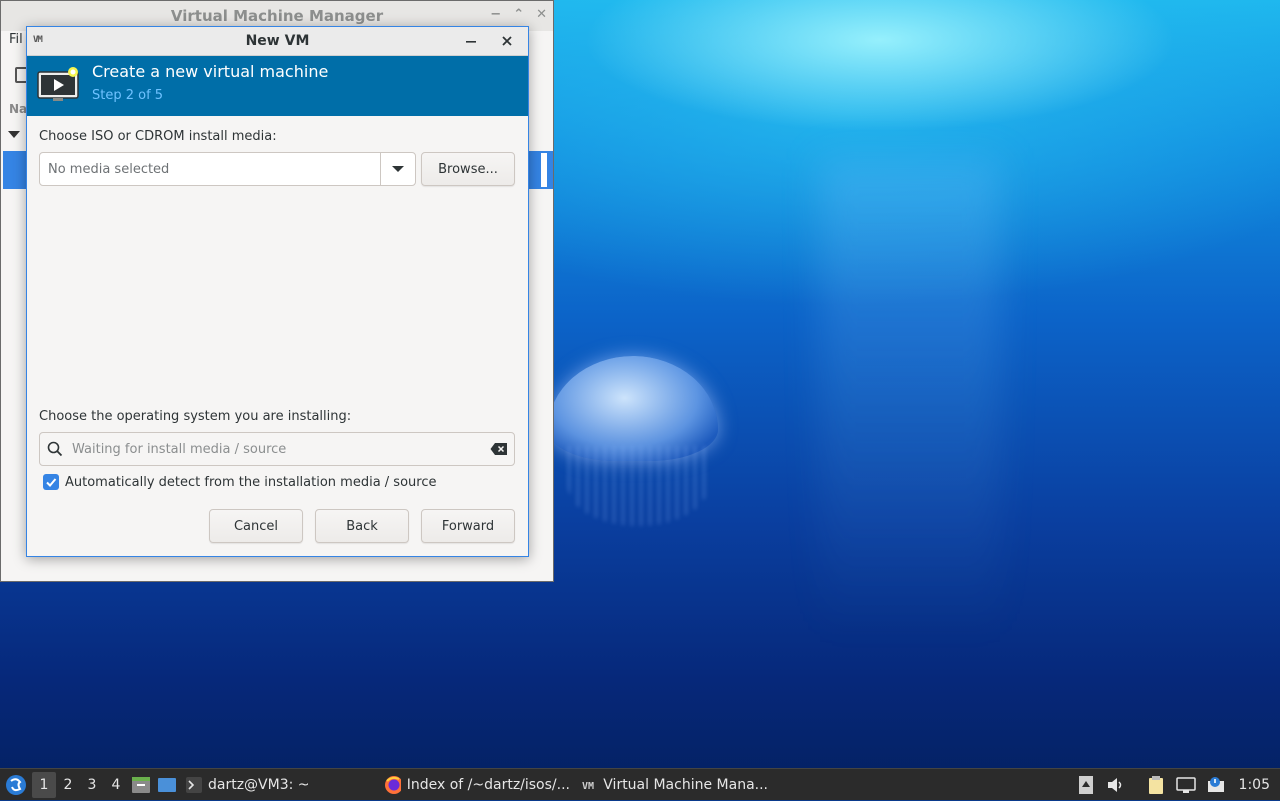 This screenshot has width=1280, height=801. I want to click on minimize-icon: −, so click(495, 14).